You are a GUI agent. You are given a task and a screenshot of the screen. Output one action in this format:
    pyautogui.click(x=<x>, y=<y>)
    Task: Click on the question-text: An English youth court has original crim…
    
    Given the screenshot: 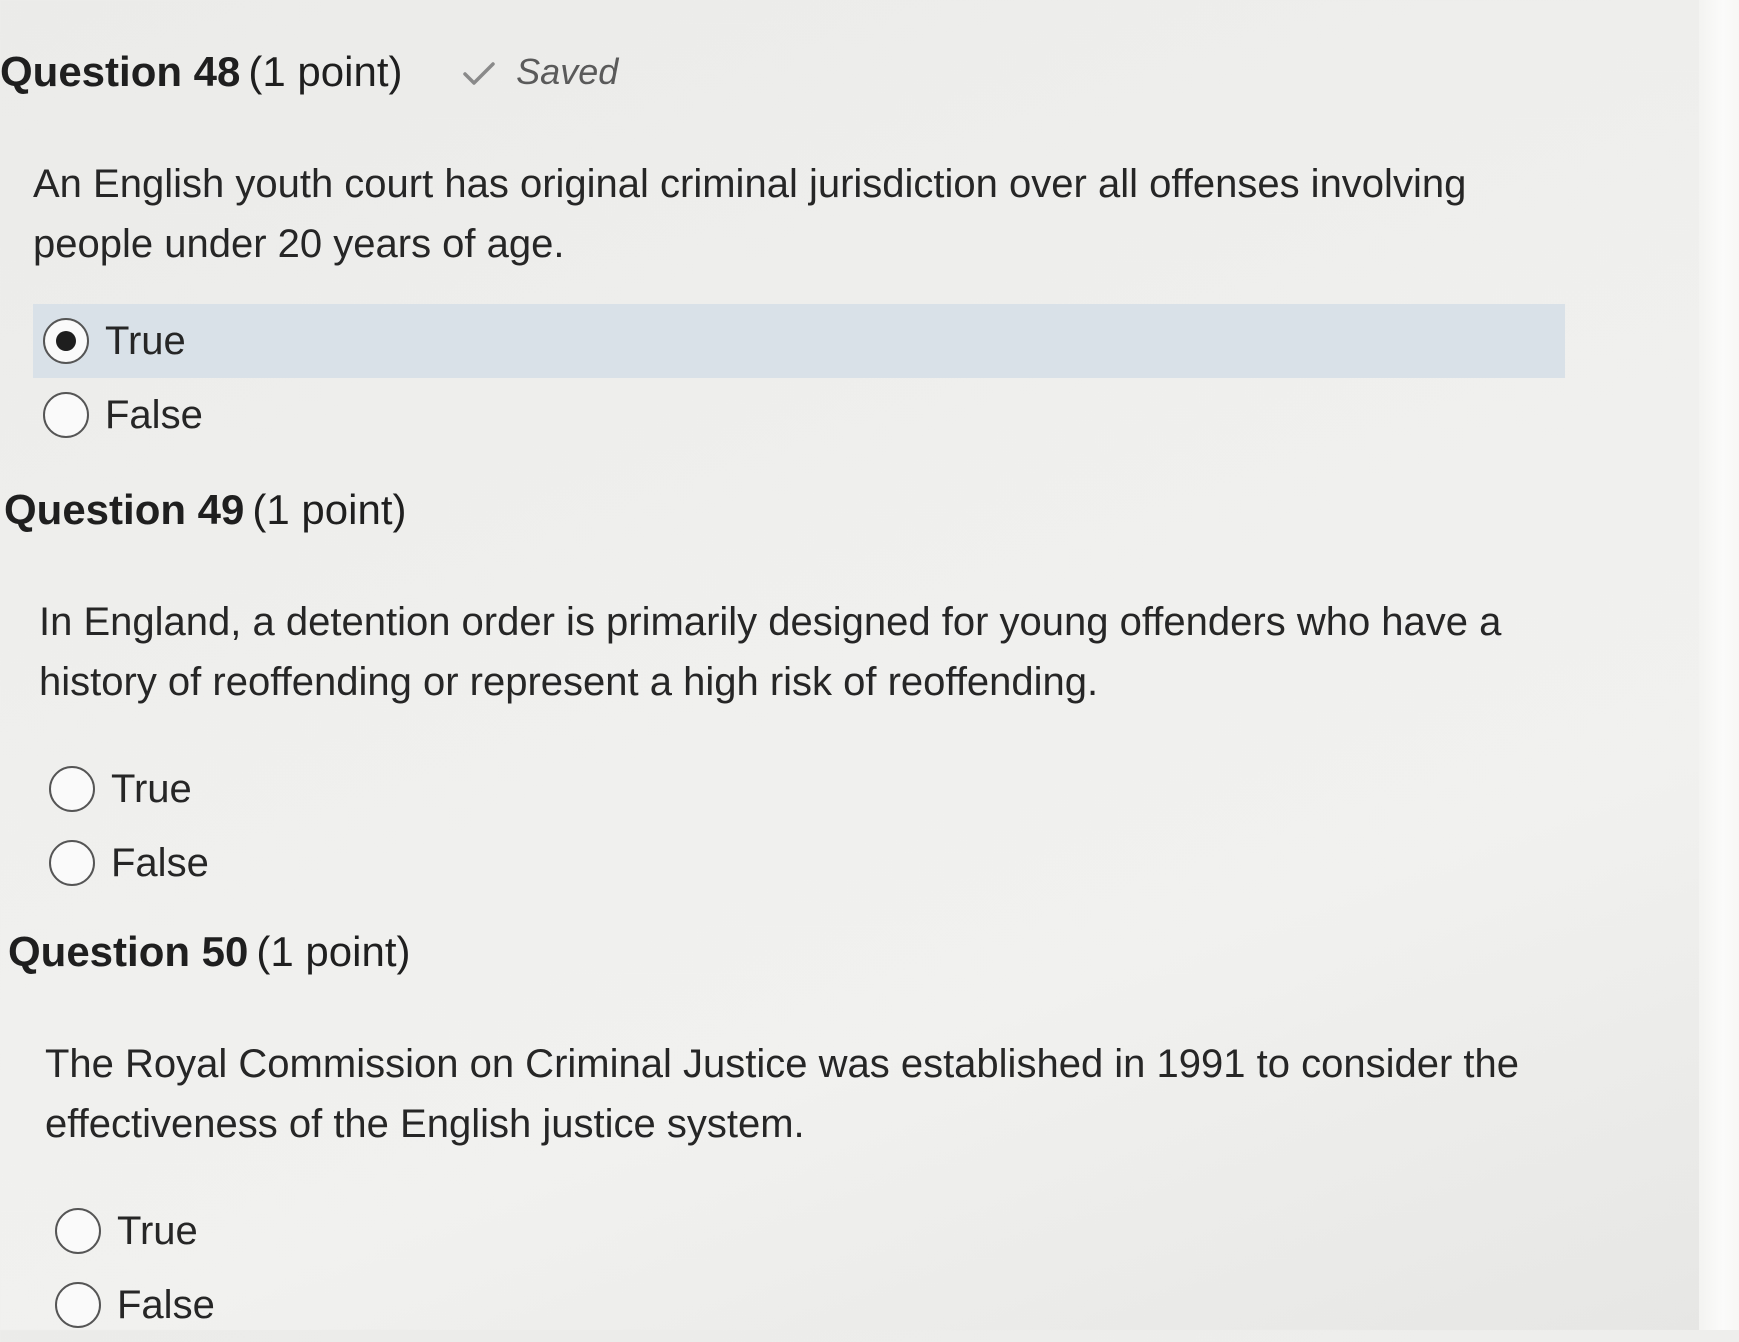 What is the action you would take?
    pyautogui.click(x=750, y=214)
    